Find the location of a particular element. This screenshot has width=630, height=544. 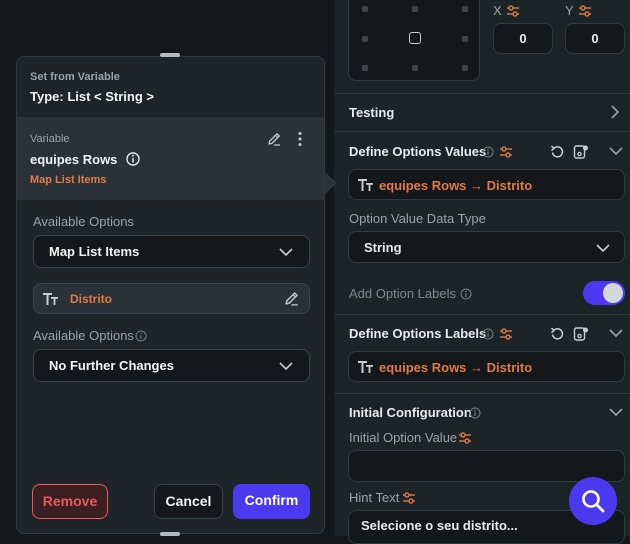

data-type-selected: String is located at coordinates (383, 247).